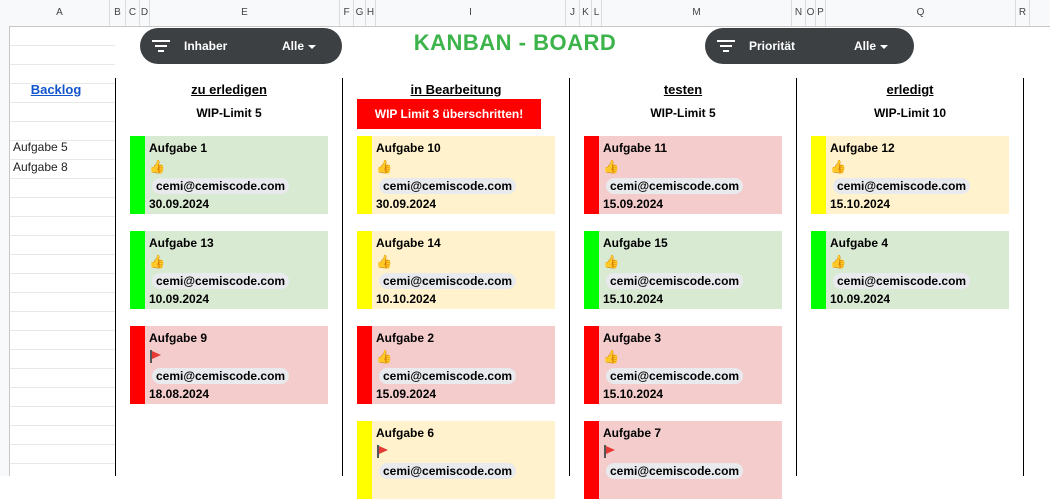 Image resolution: width=1050 pixels, height=499 pixels. Describe the element at coordinates (456, 460) in the screenshot. I see `task-card: Aufgabe 6 cemi@cemiscode.com` at that location.